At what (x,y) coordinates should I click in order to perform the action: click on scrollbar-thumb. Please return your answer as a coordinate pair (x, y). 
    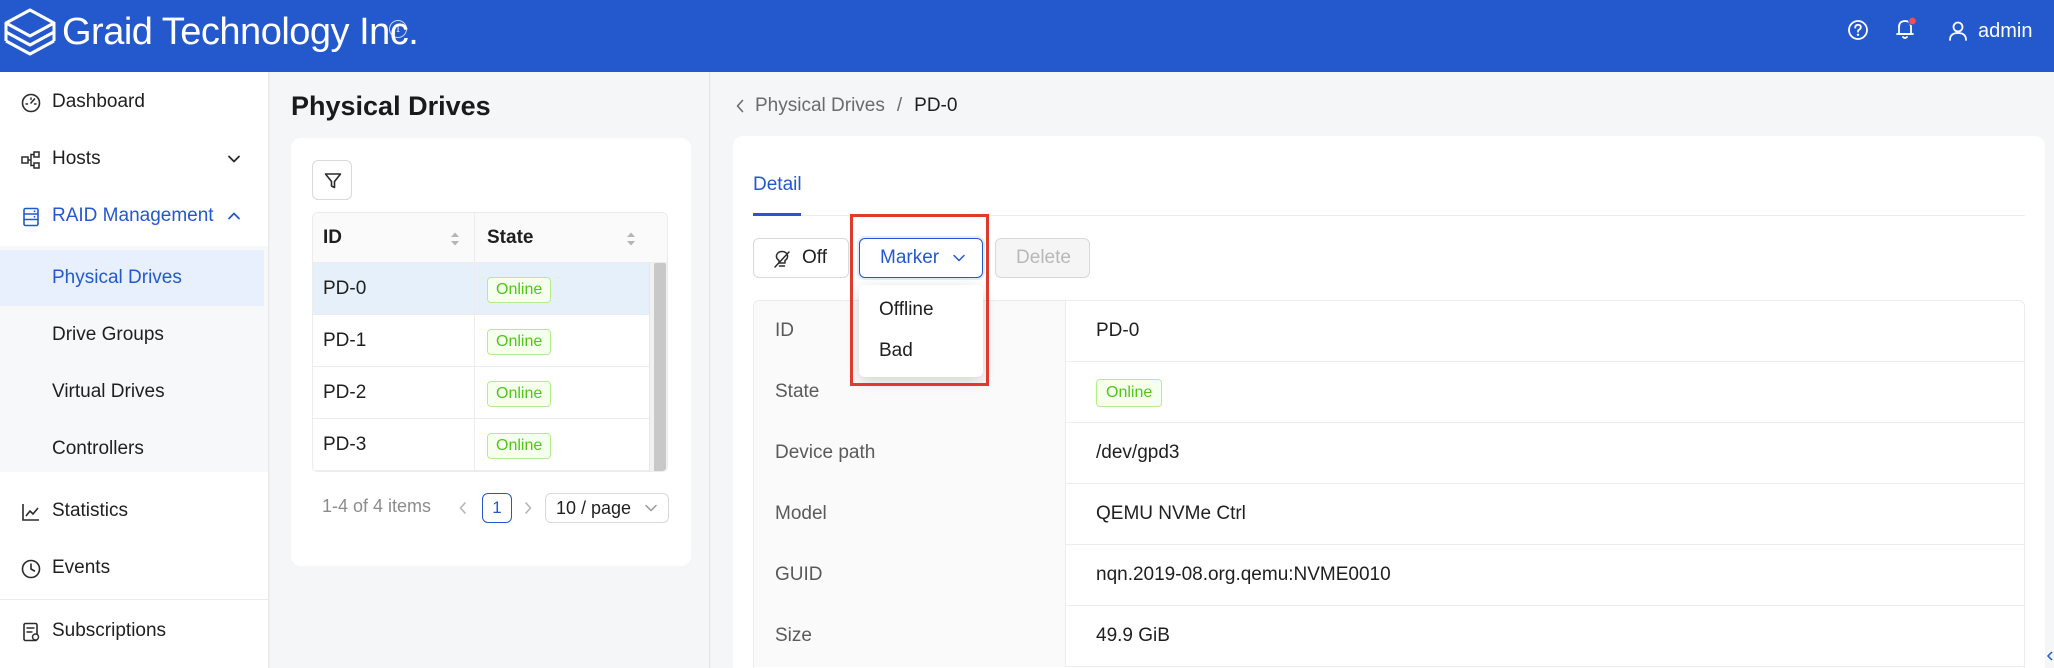
    Looking at the image, I should click on (660, 367).